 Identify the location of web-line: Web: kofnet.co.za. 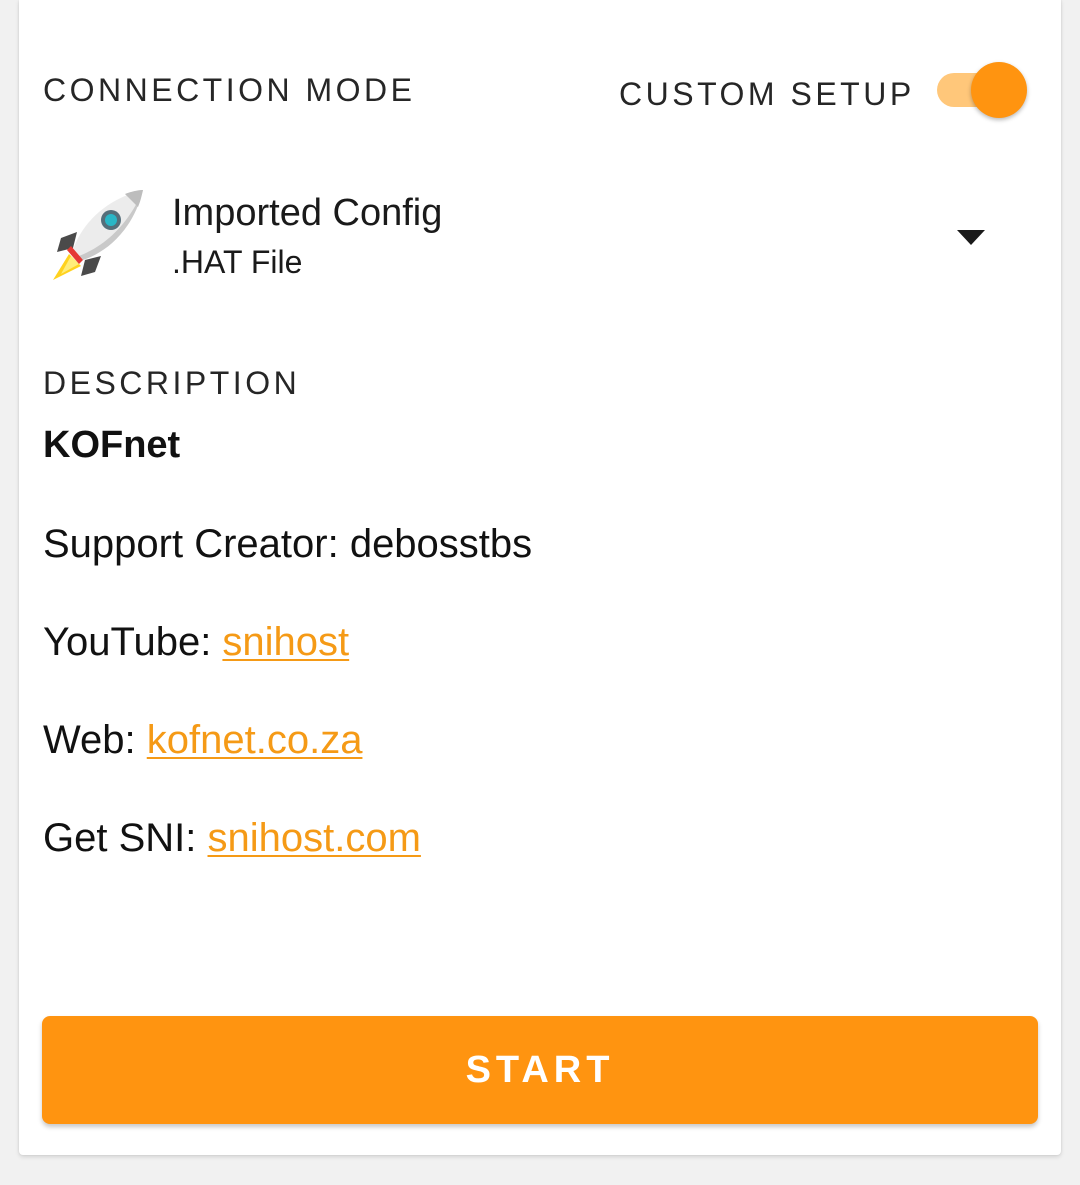
(202, 740).